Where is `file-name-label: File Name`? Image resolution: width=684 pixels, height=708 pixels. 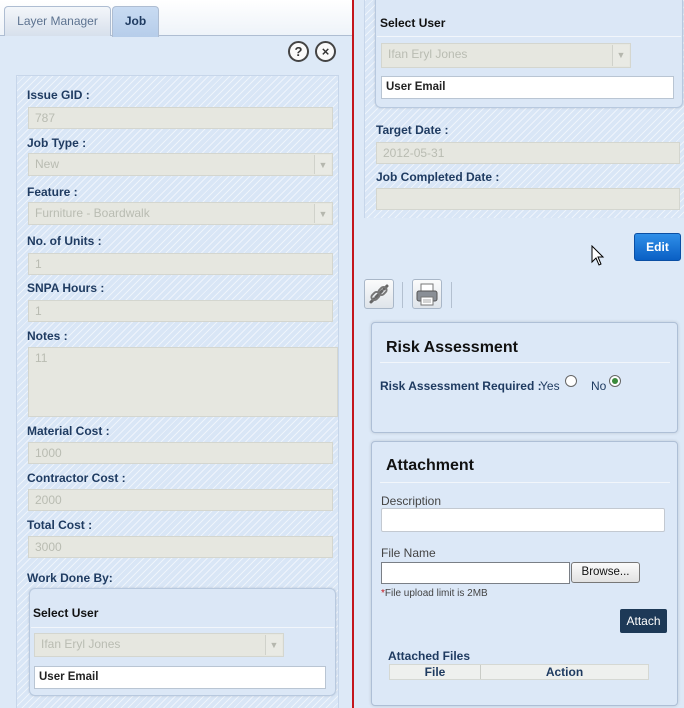
file-name-label: File Name is located at coordinates (408, 553).